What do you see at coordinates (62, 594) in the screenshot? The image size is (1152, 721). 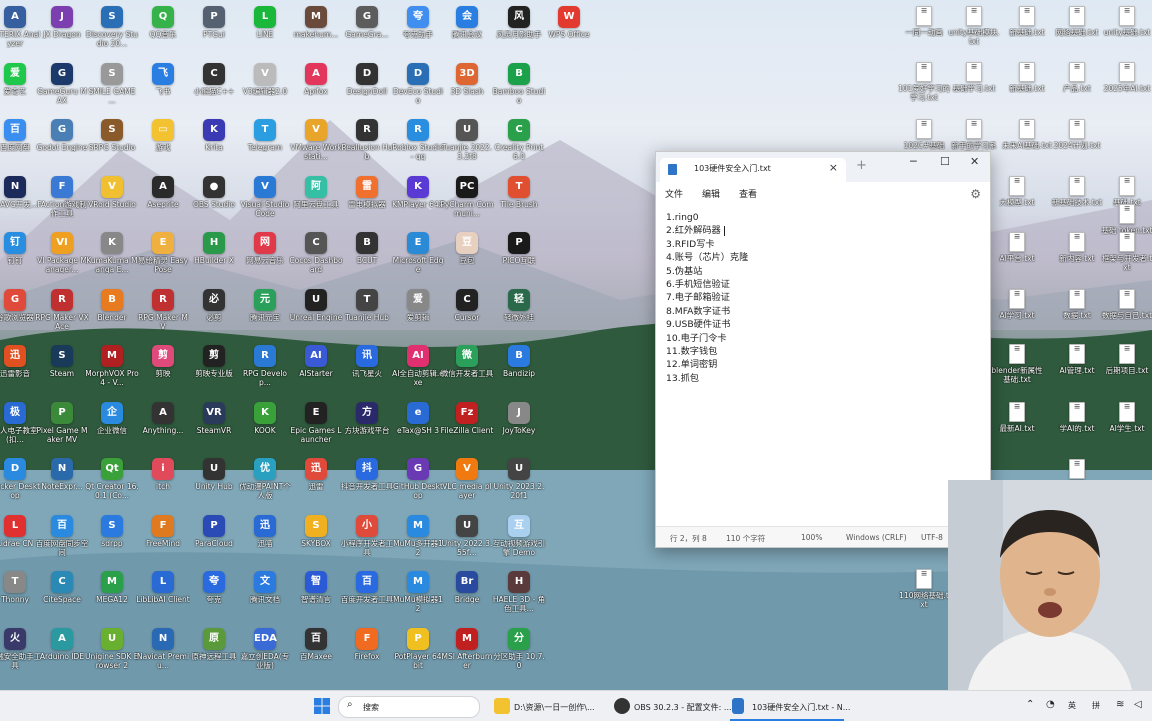 I see `desktop-icon: C CiteSpace` at bounding box center [62, 594].